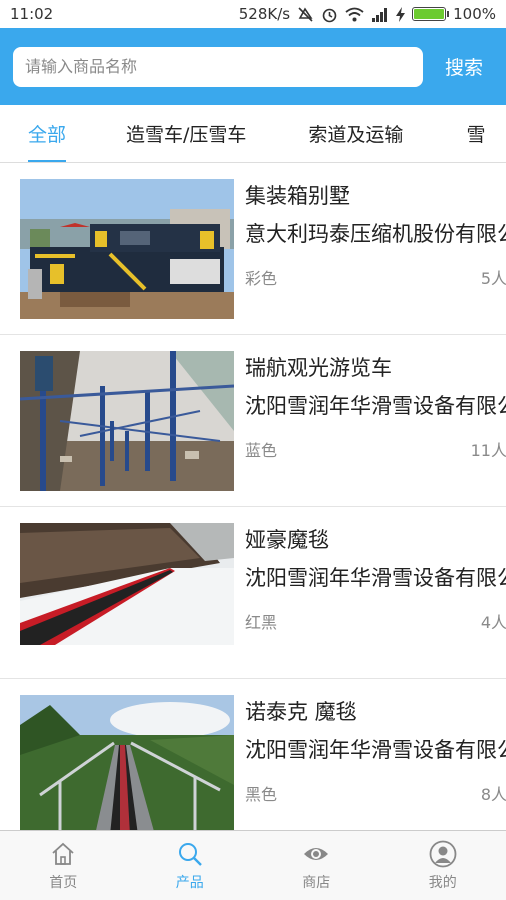  Describe the element at coordinates (316, 853) in the screenshot. I see `eye-icon` at that location.